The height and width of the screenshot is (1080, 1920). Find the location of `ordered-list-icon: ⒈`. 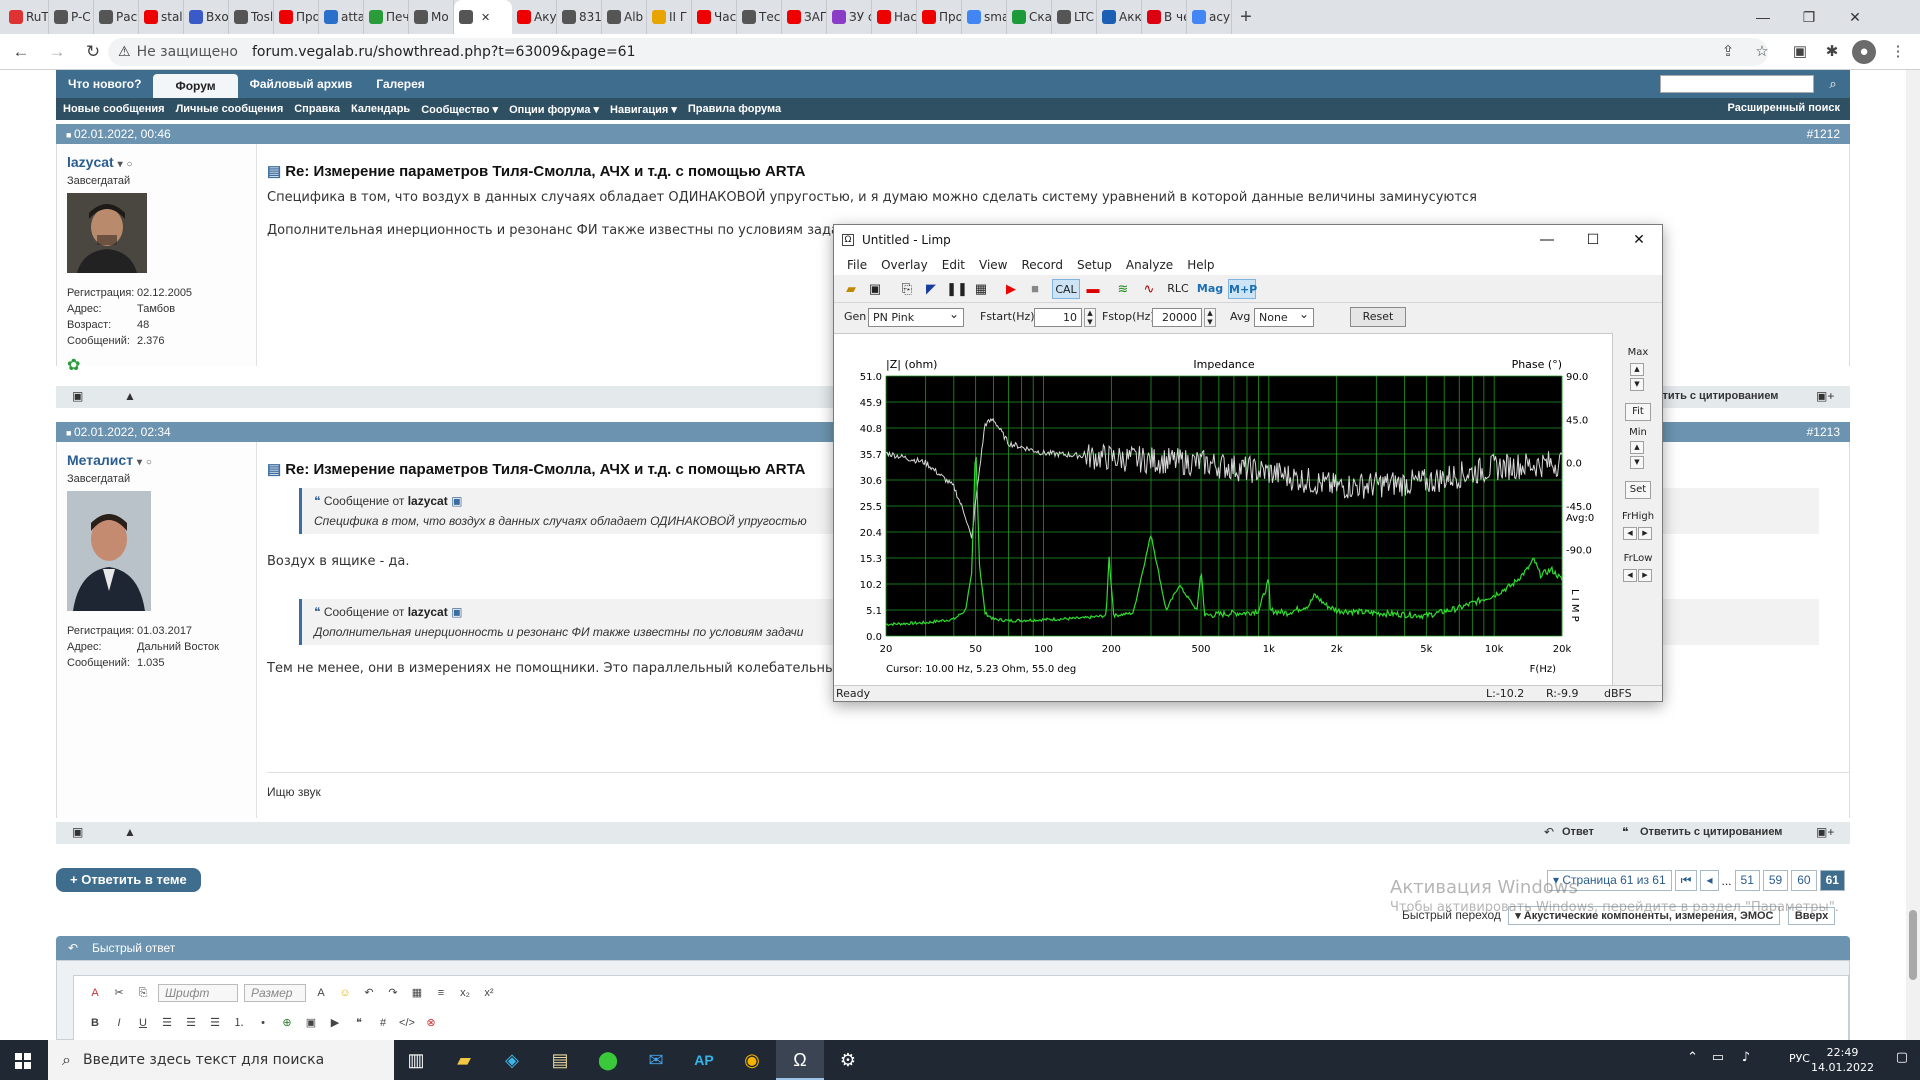

ordered-list-icon: ⒈ is located at coordinates (239, 1023).